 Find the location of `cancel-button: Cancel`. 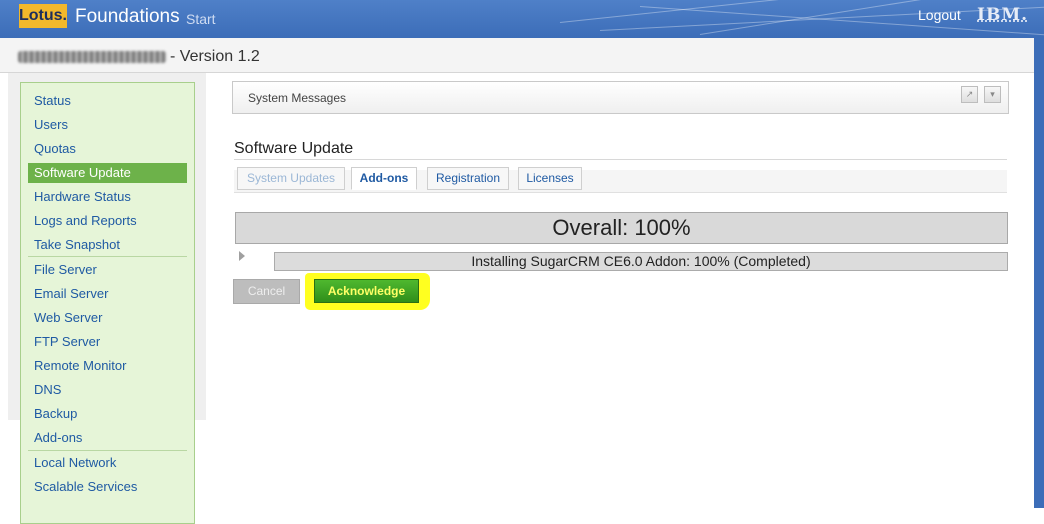

cancel-button: Cancel is located at coordinates (266, 291).